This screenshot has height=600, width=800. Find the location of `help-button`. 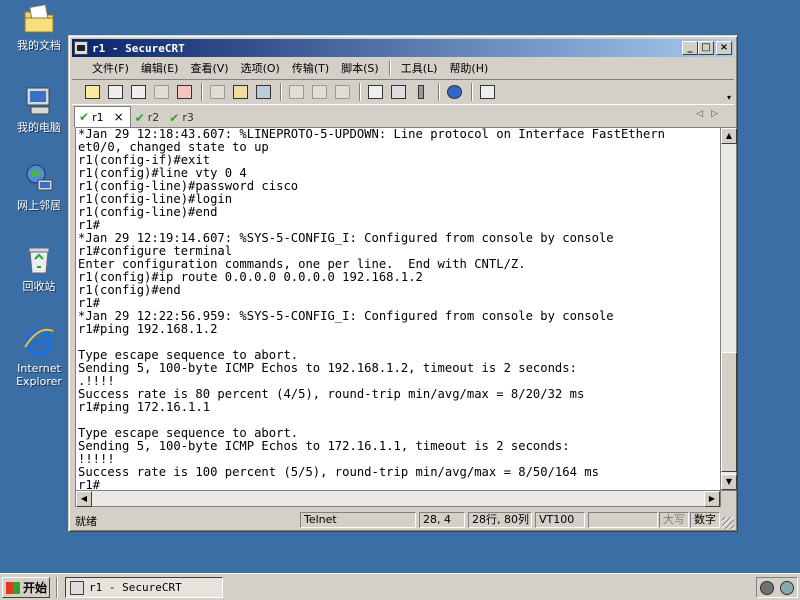

help-button is located at coordinates (454, 92).